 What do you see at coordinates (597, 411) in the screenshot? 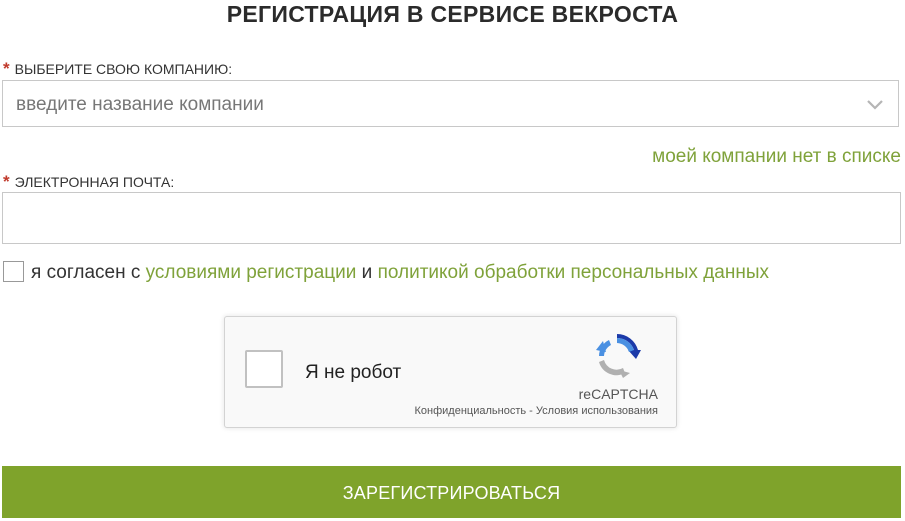
I see `recaptcha-terms-link: Условия использования` at bounding box center [597, 411].